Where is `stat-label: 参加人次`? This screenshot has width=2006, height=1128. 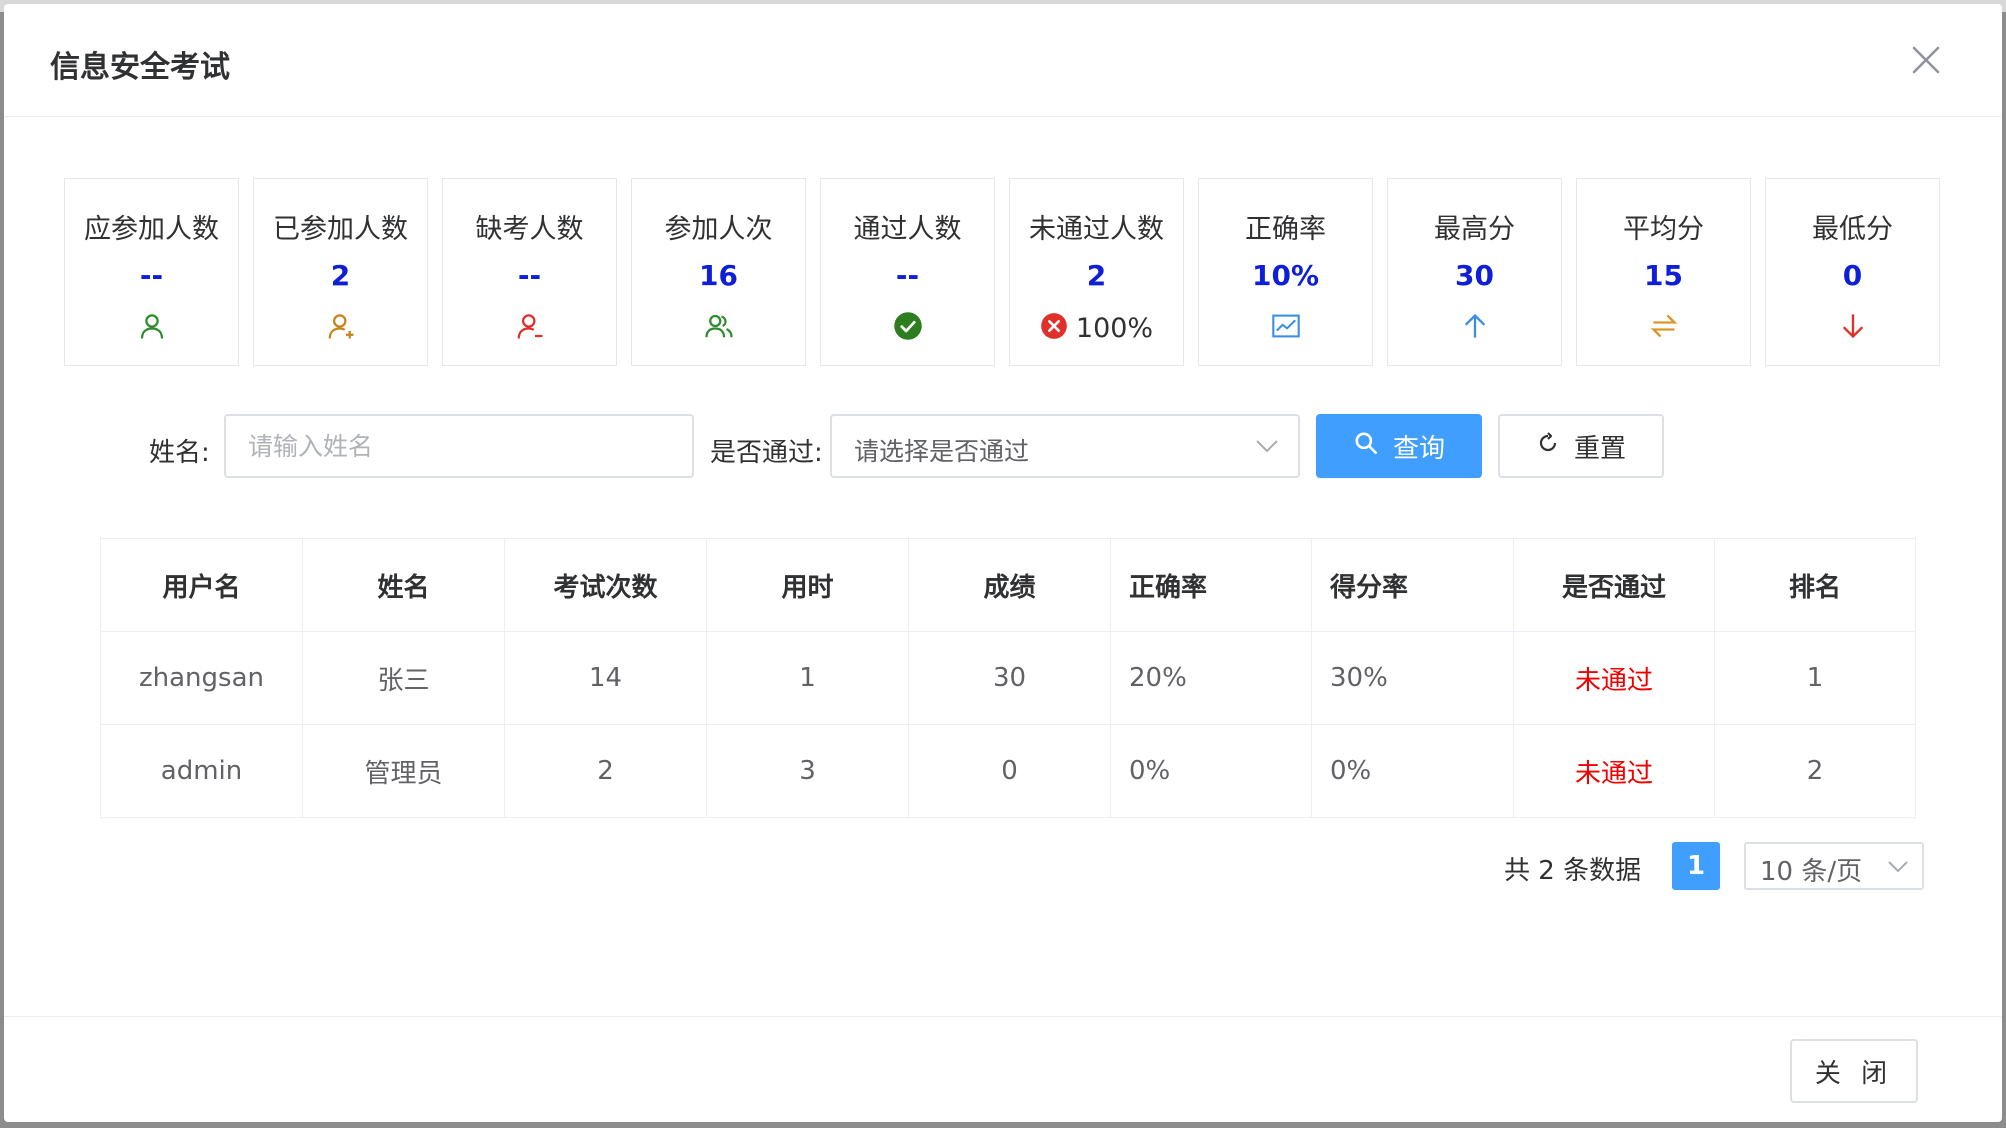
stat-label: 参加人次 is located at coordinates (718, 229).